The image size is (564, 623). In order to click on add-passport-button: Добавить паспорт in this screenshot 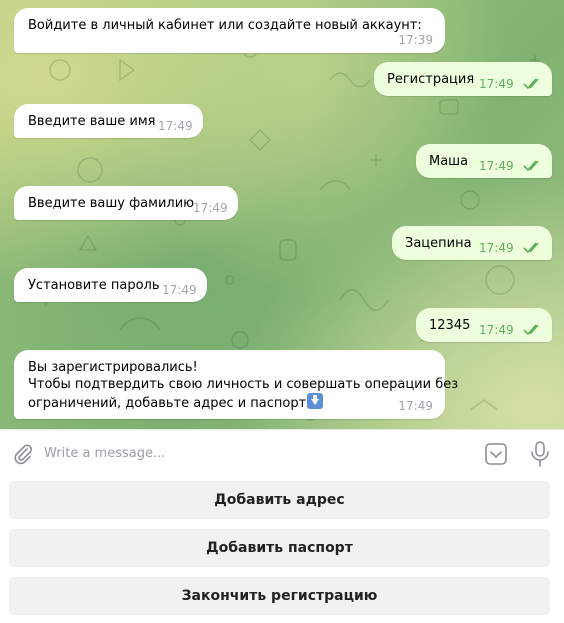, I will do `click(279, 548)`.